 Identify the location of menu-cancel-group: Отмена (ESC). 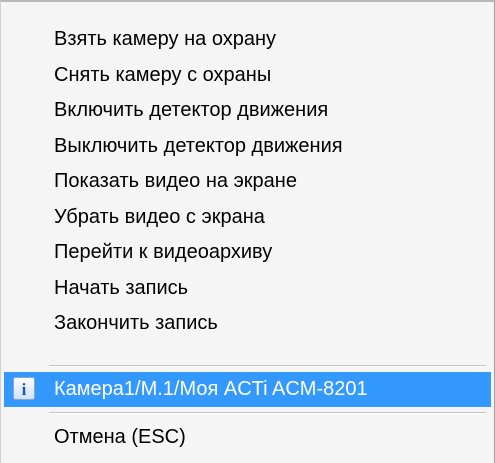
(247, 437).